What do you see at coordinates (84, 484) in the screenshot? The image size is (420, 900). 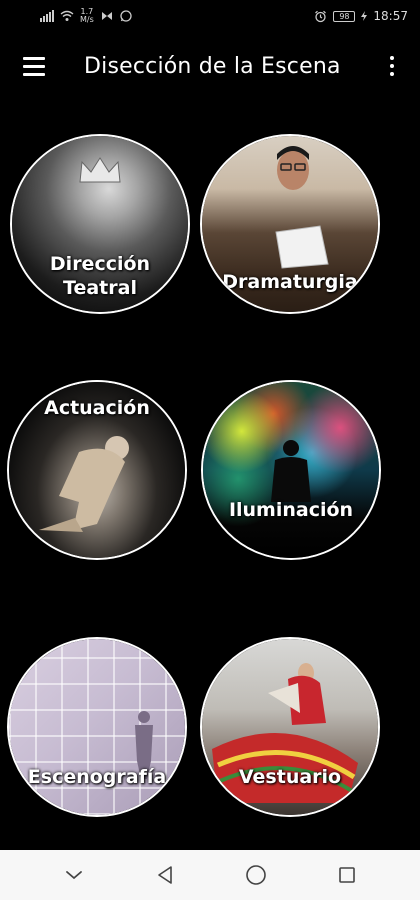 I see `kneeling-actor-figure` at bounding box center [84, 484].